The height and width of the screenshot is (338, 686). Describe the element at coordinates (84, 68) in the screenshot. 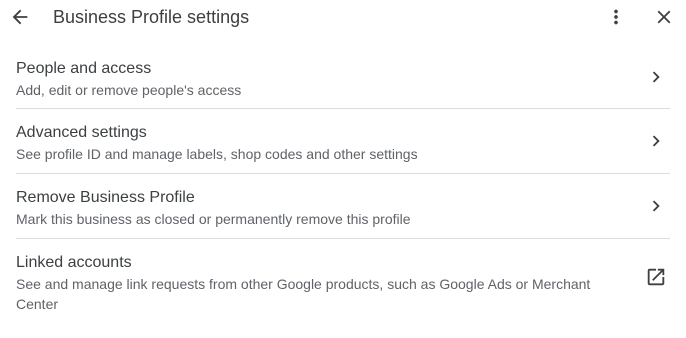

I see `list-item-title: People and access` at that location.